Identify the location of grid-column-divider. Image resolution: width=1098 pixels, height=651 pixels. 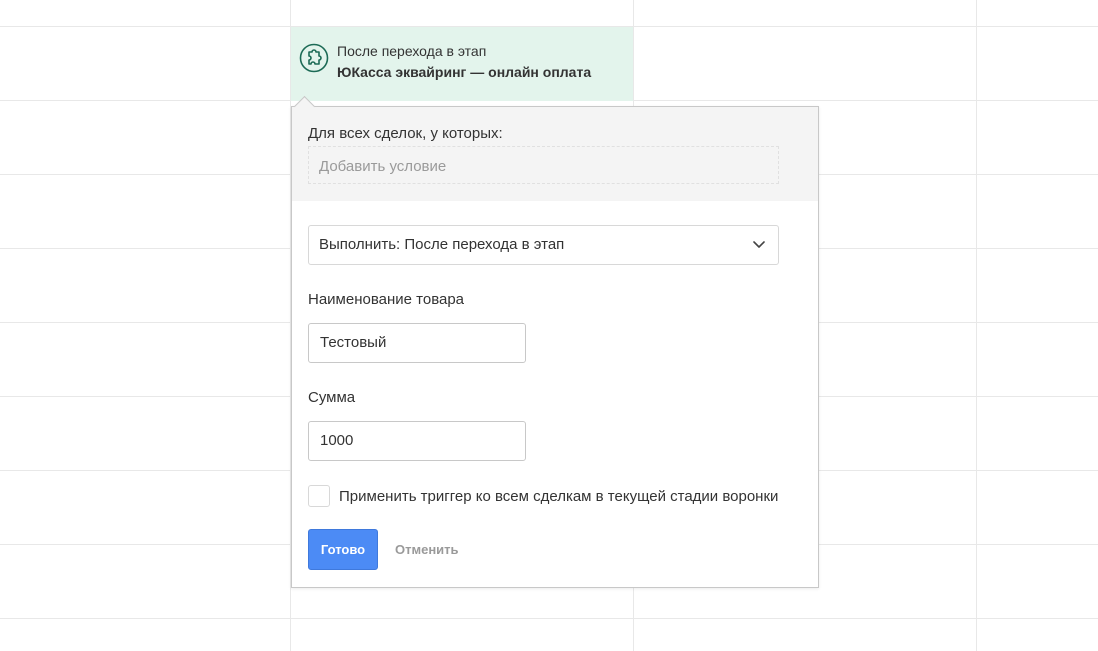
(976, 325).